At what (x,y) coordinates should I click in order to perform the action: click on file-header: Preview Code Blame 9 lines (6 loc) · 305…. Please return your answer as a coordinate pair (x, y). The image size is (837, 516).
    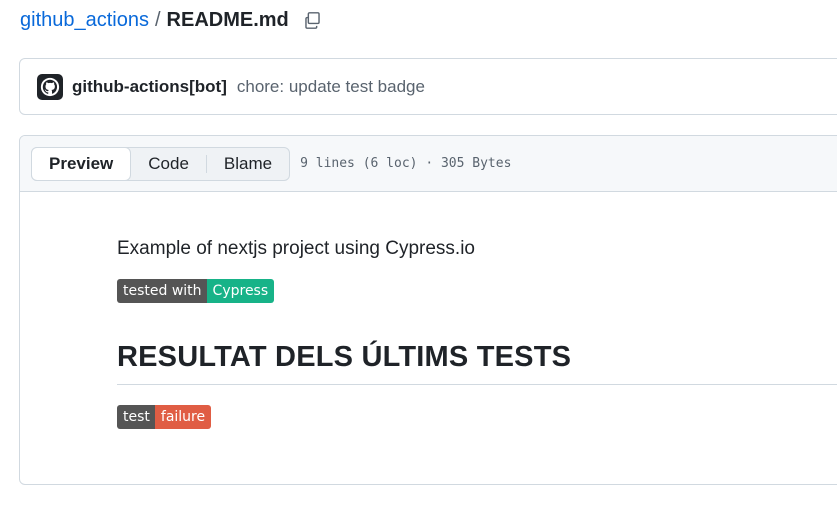
    Looking at the image, I should click on (428, 164).